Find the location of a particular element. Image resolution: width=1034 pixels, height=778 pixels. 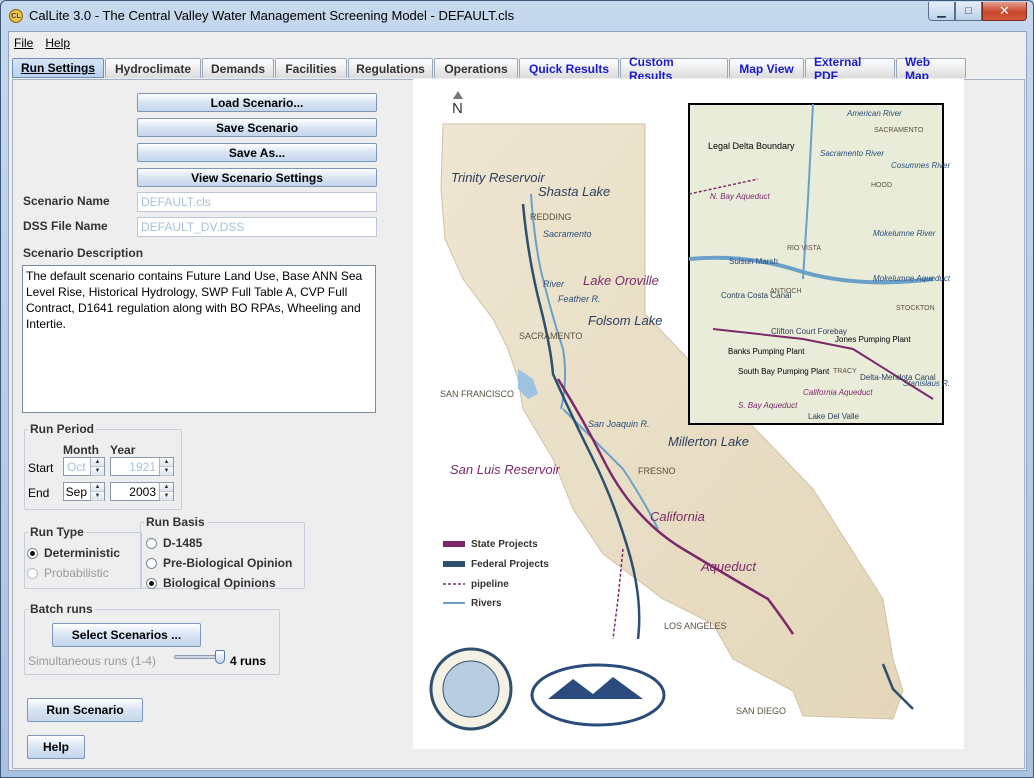

close-button: ✕ is located at coordinates (1004, 11).